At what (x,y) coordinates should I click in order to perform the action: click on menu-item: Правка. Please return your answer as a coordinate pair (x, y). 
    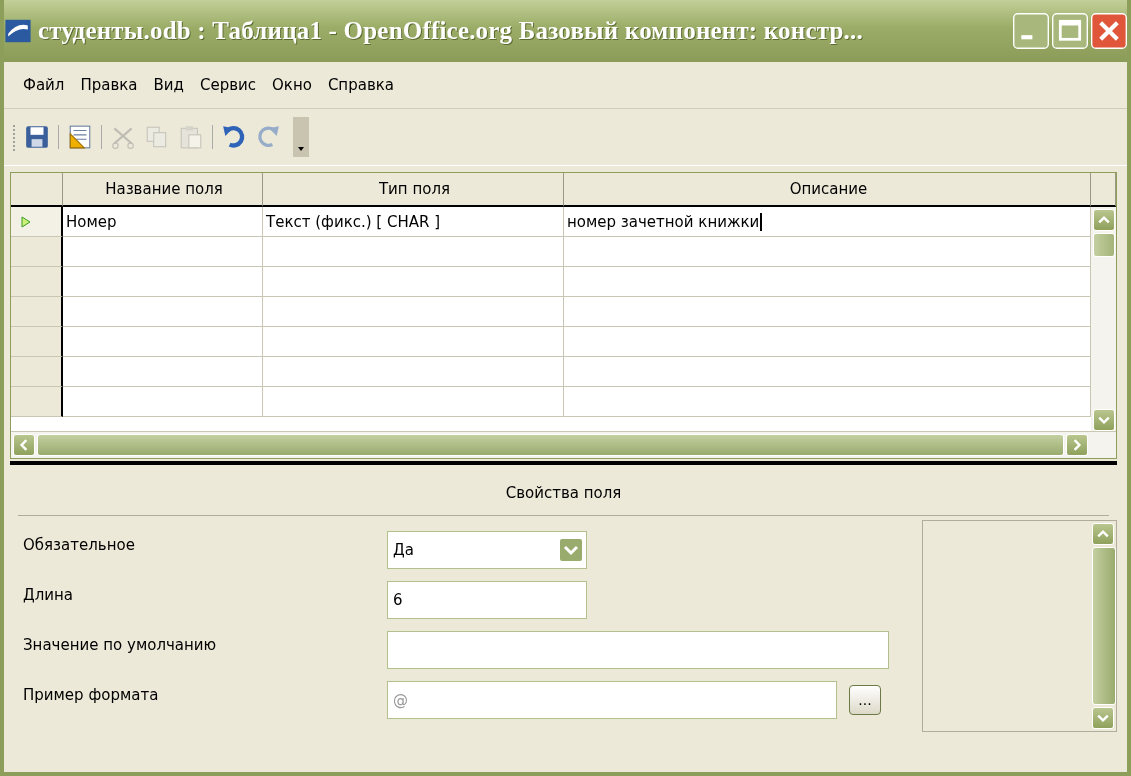
    Looking at the image, I should click on (109, 85).